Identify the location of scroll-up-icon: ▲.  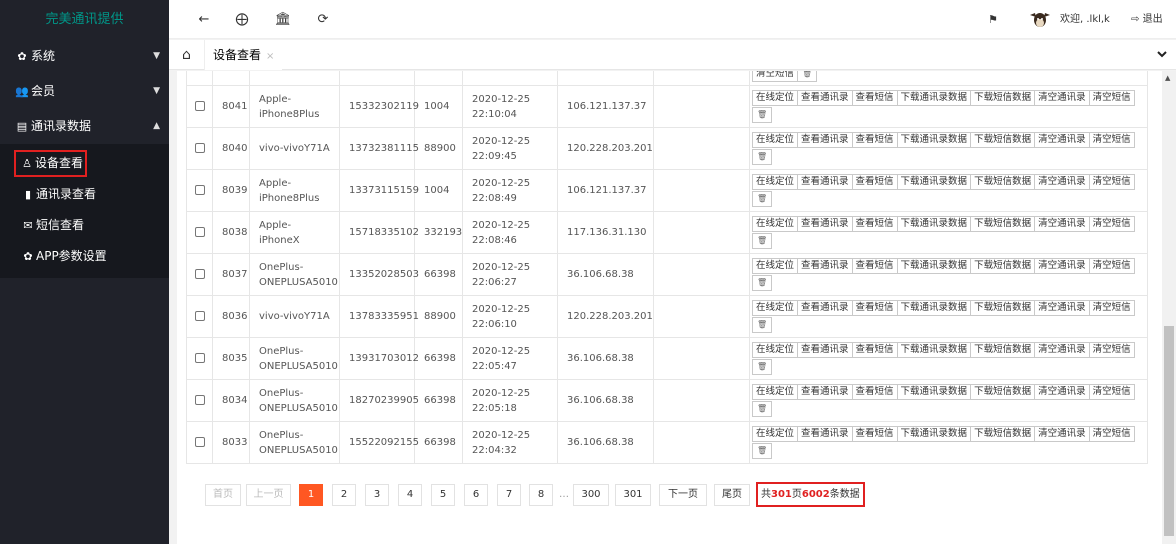
(1167, 78).